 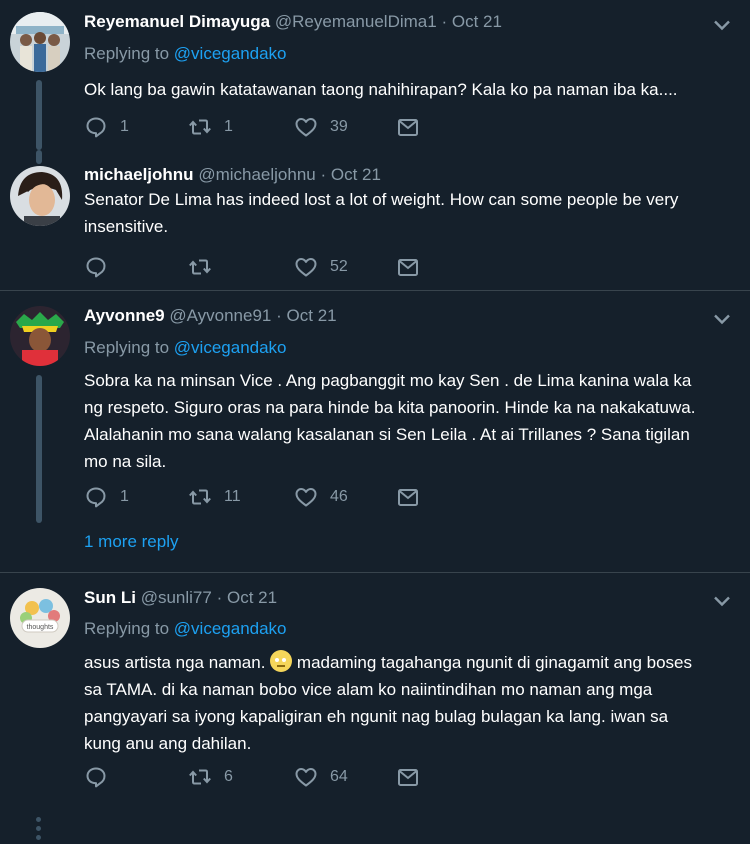 What do you see at coordinates (339, 776) in the screenshot?
I see `like-count: 64` at bounding box center [339, 776].